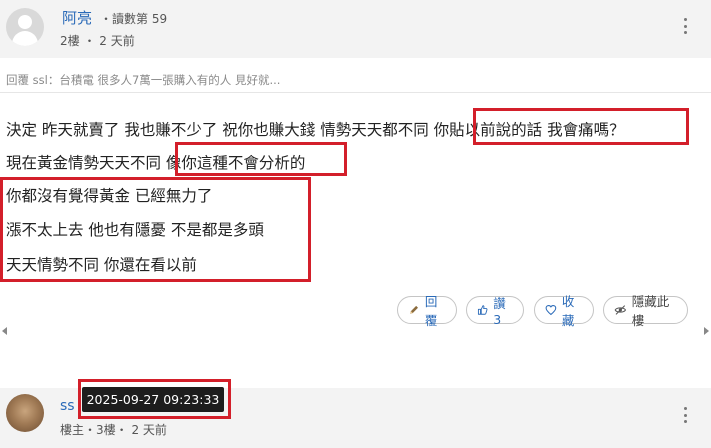  I want to click on like-button: 讚 3, so click(495, 311).